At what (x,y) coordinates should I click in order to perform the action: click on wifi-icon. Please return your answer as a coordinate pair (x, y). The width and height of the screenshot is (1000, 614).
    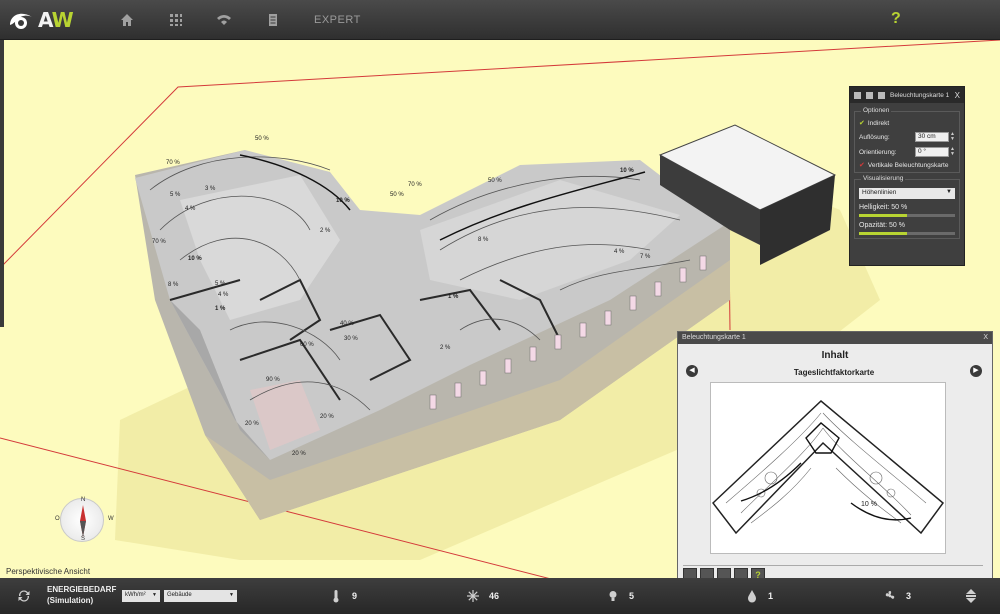
    Looking at the image, I should click on (224, 20).